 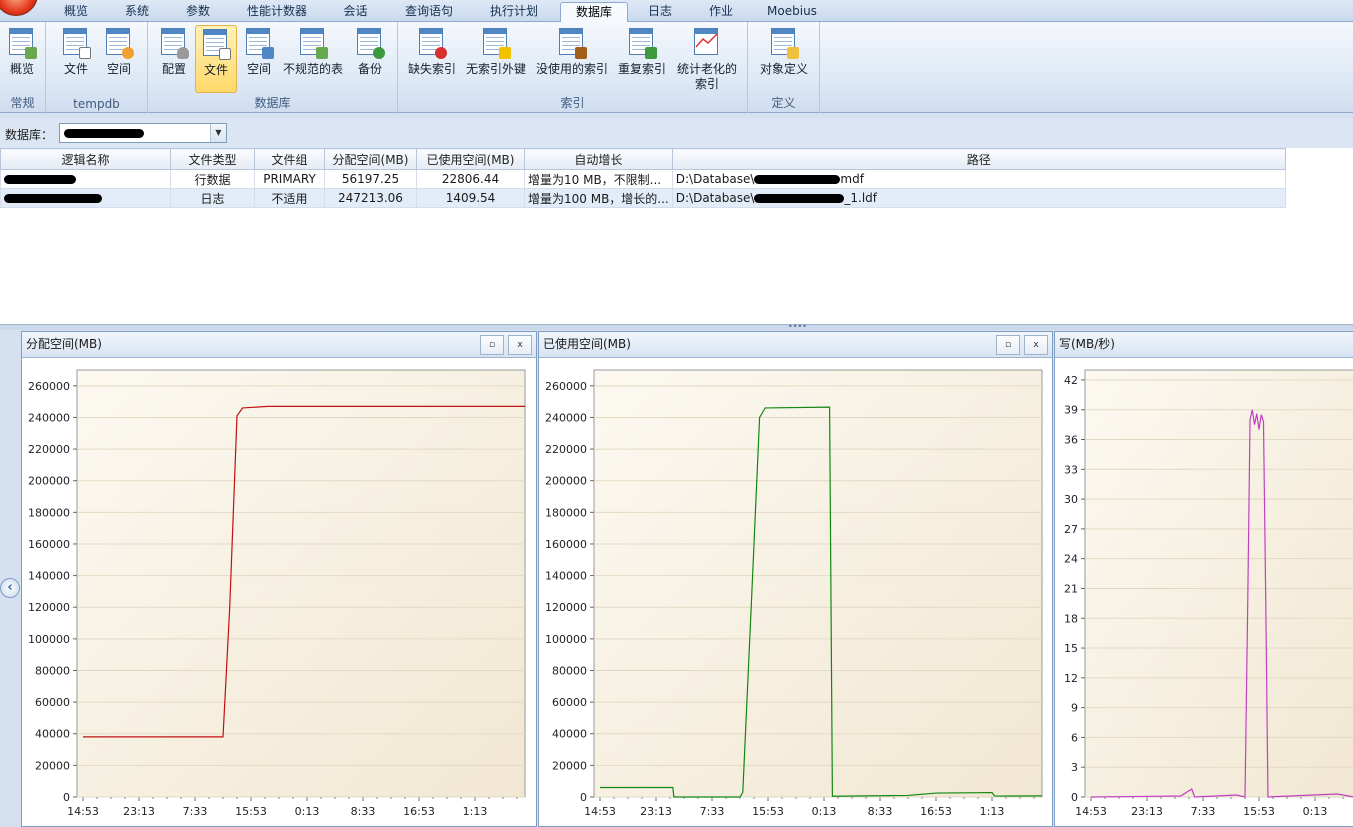 I want to click on tab-jobs: 作业, so click(x=721, y=12).